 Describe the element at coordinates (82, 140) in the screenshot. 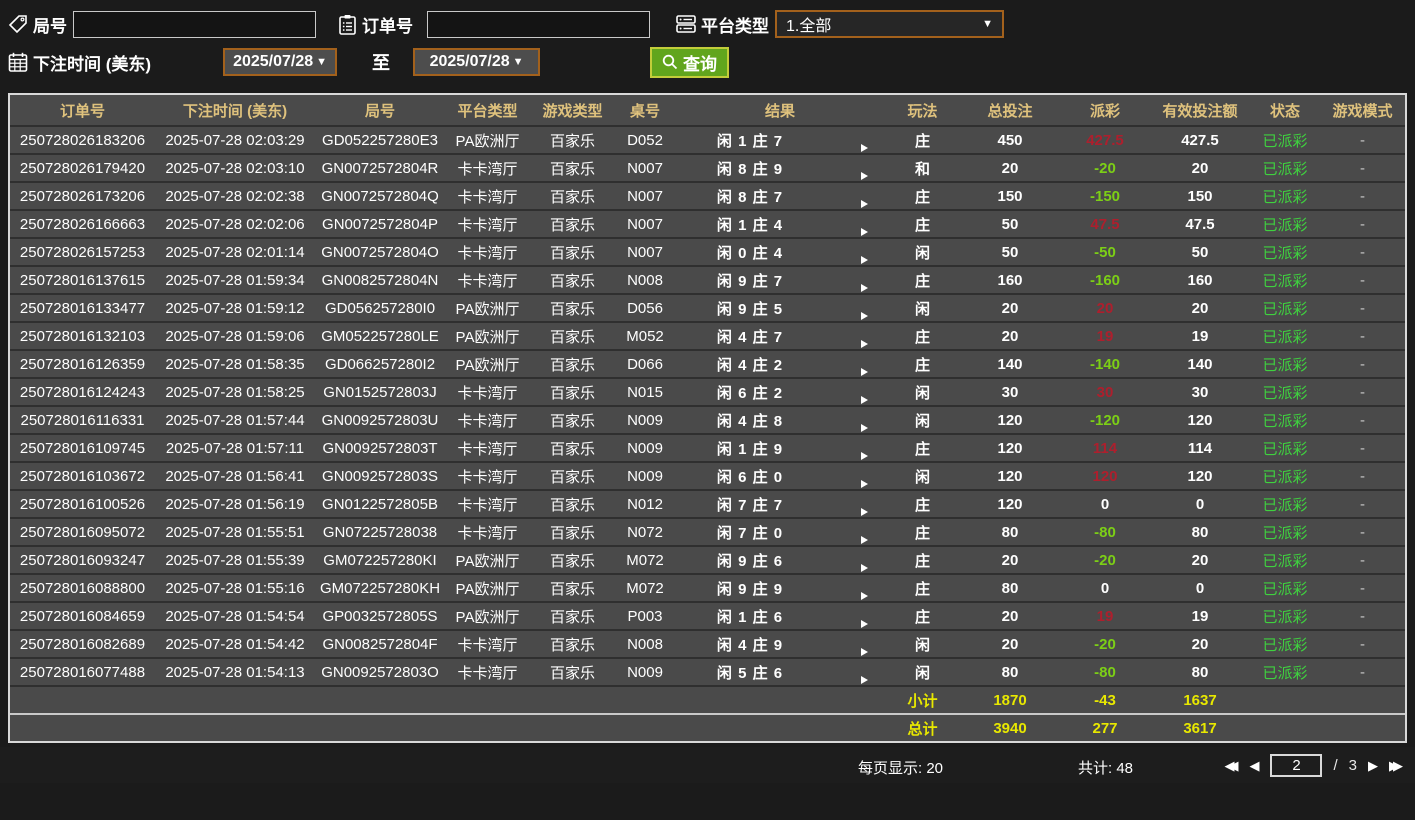

I see `cell-order-id: 250728026183206` at that location.